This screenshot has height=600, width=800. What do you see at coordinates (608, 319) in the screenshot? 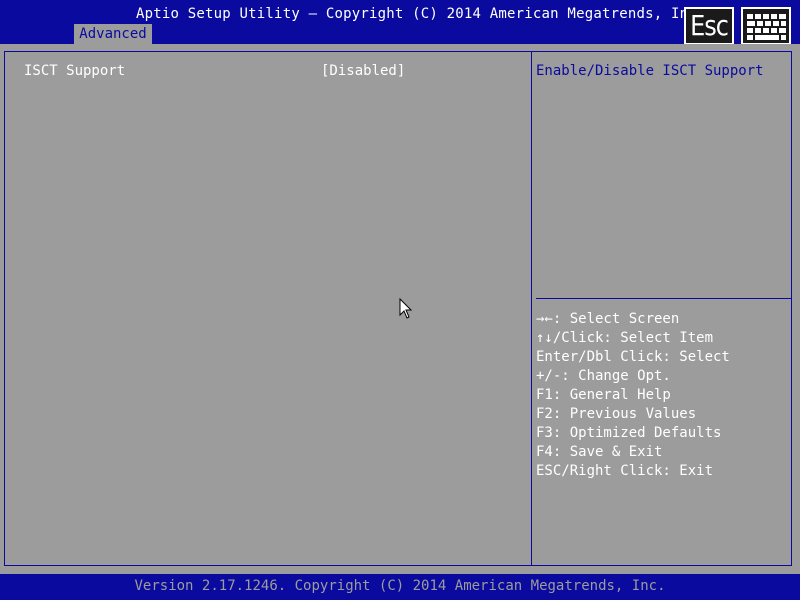
I see `key-legend-item: →←: Select Screen` at bounding box center [608, 319].